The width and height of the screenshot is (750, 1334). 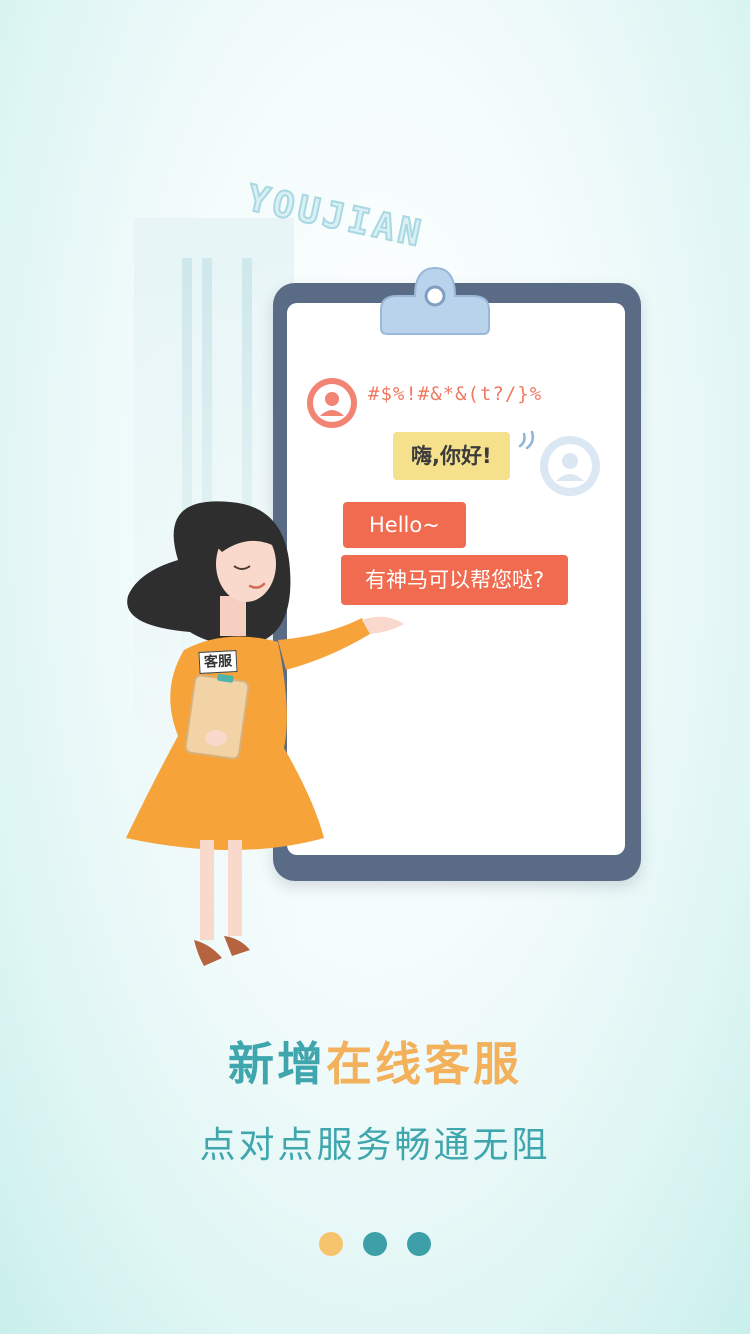 I want to click on other-user-avatar, so click(x=332, y=403).